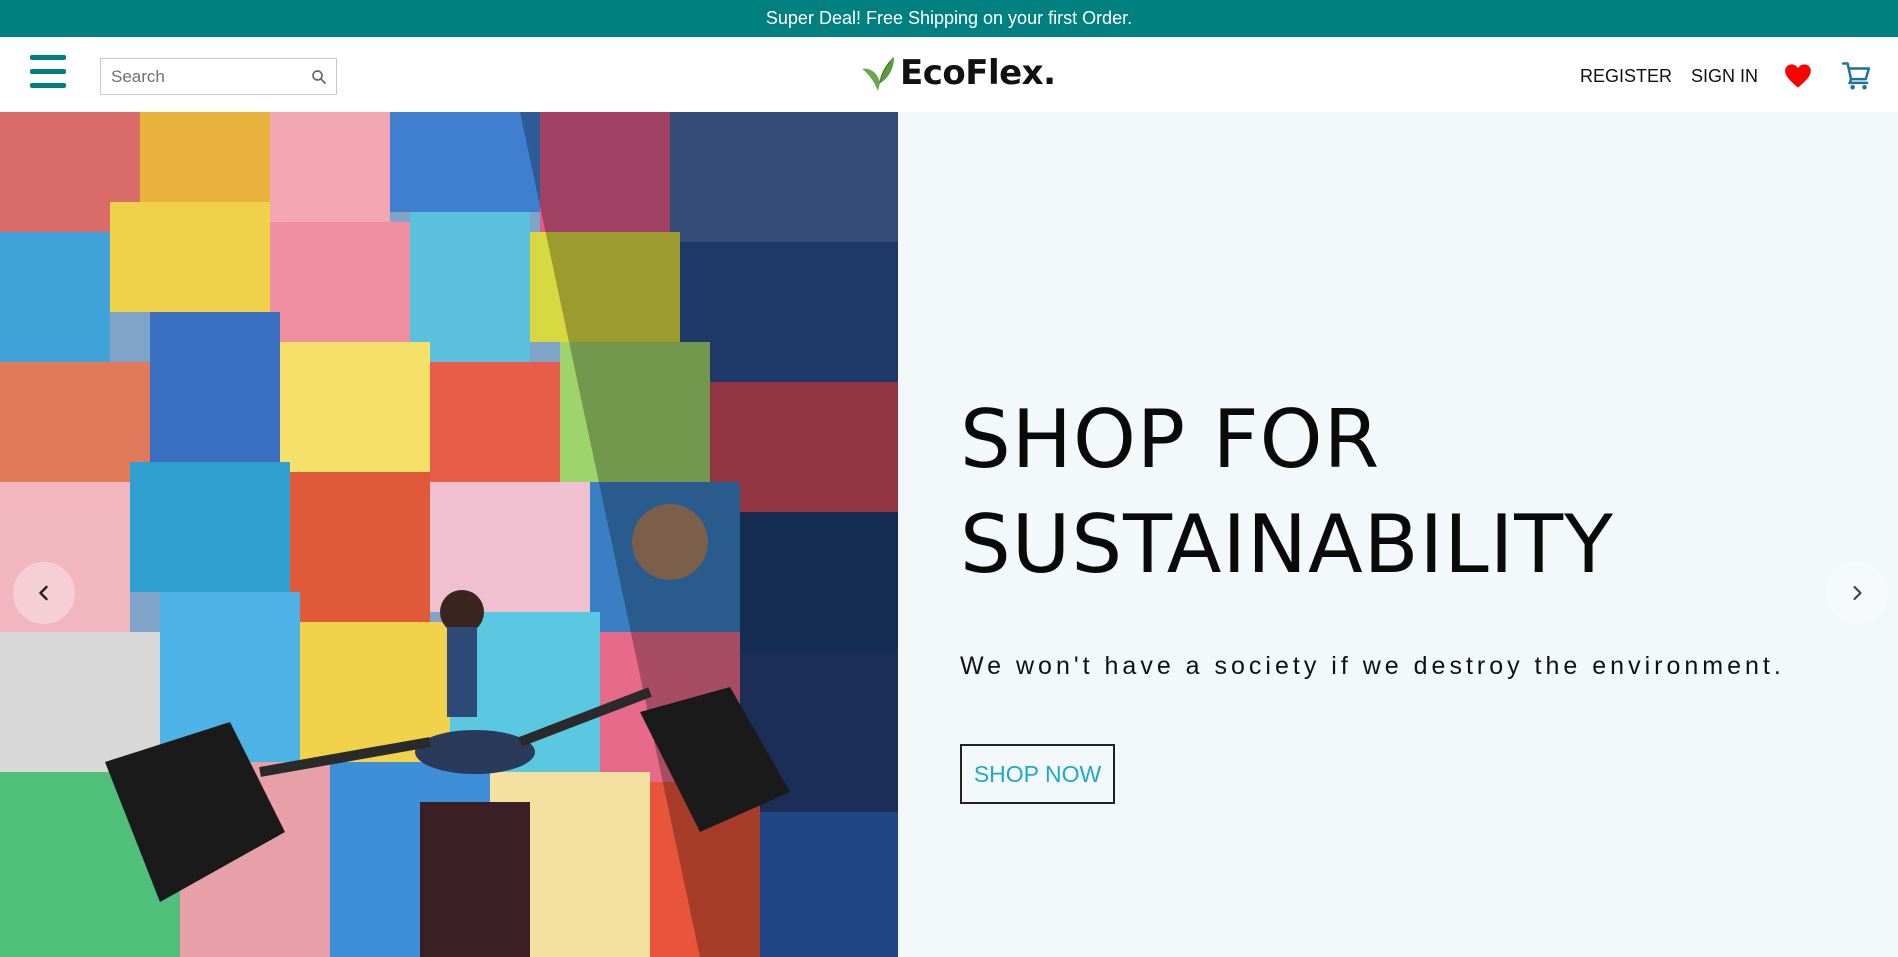  I want to click on hamburger-menu-icon, so click(48, 72).